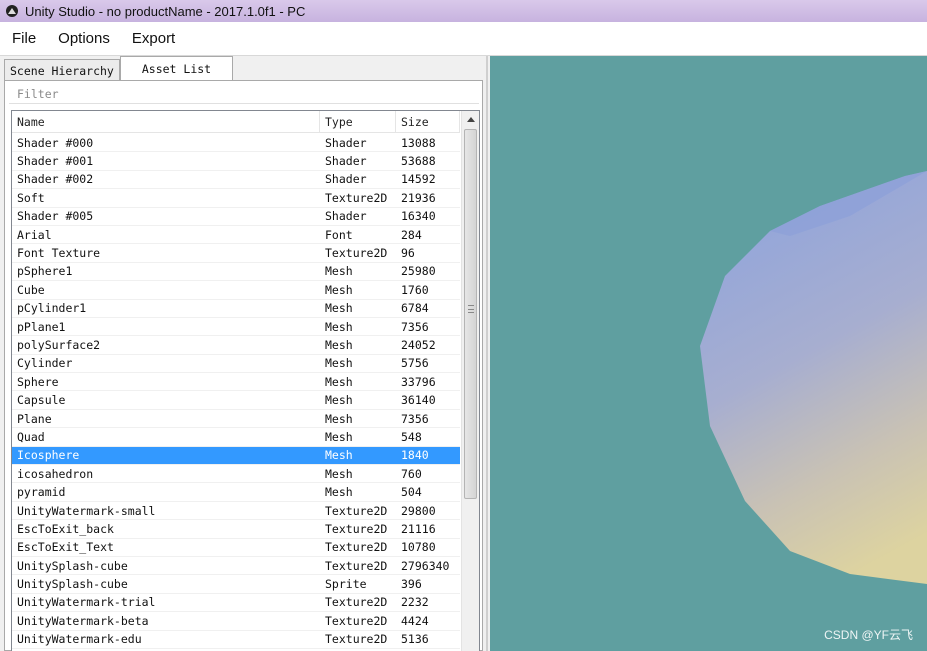 The image size is (927, 651). I want to click on table-row: Capsule Mesh 36140, so click(236, 400).